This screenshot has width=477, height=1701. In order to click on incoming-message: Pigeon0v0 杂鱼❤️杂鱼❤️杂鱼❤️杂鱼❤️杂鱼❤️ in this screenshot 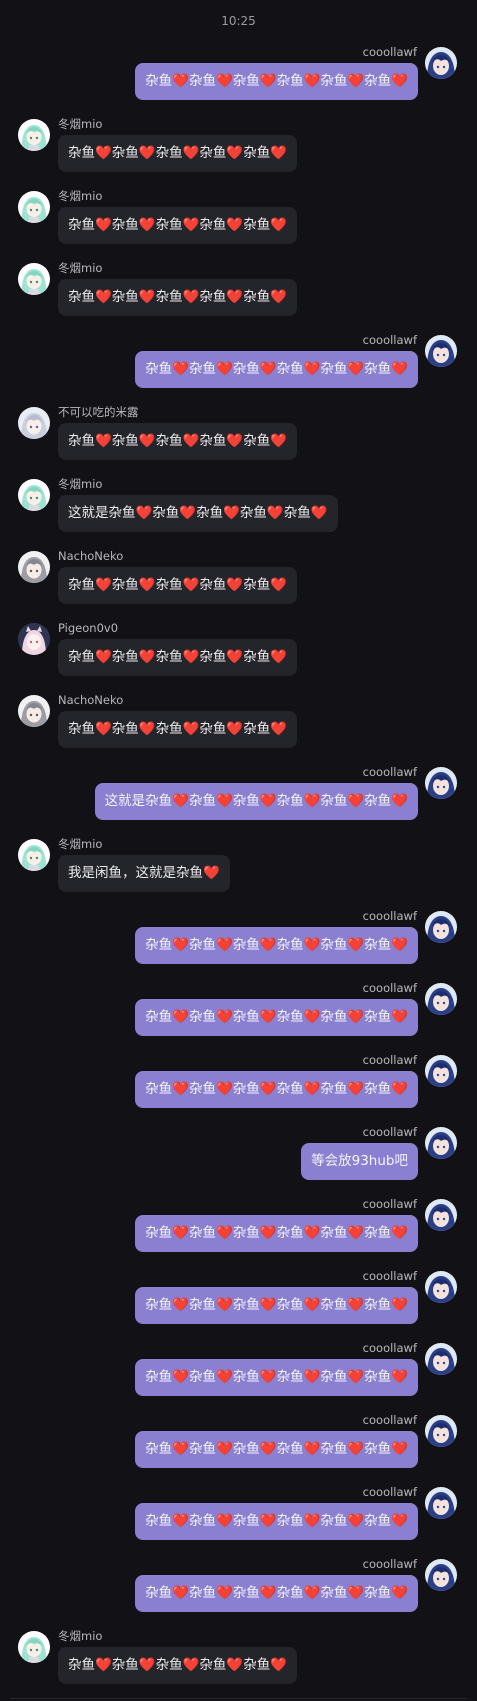, I will do `click(238, 657)`.